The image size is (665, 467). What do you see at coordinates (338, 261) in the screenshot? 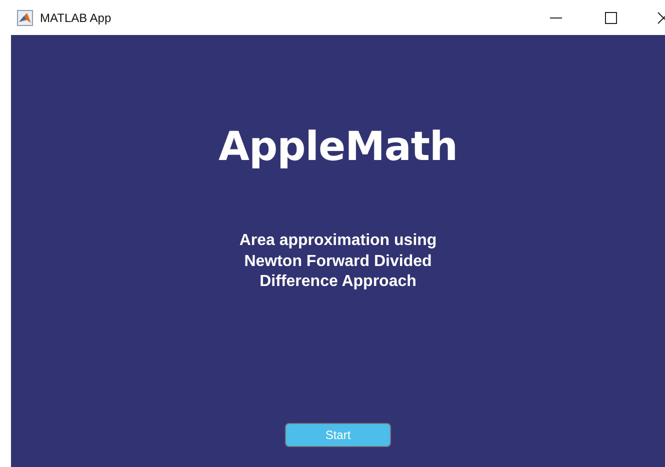
I see `description-text: Area approximation using Newton Forward Divided Difference Approach` at bounding box center [338, 261].